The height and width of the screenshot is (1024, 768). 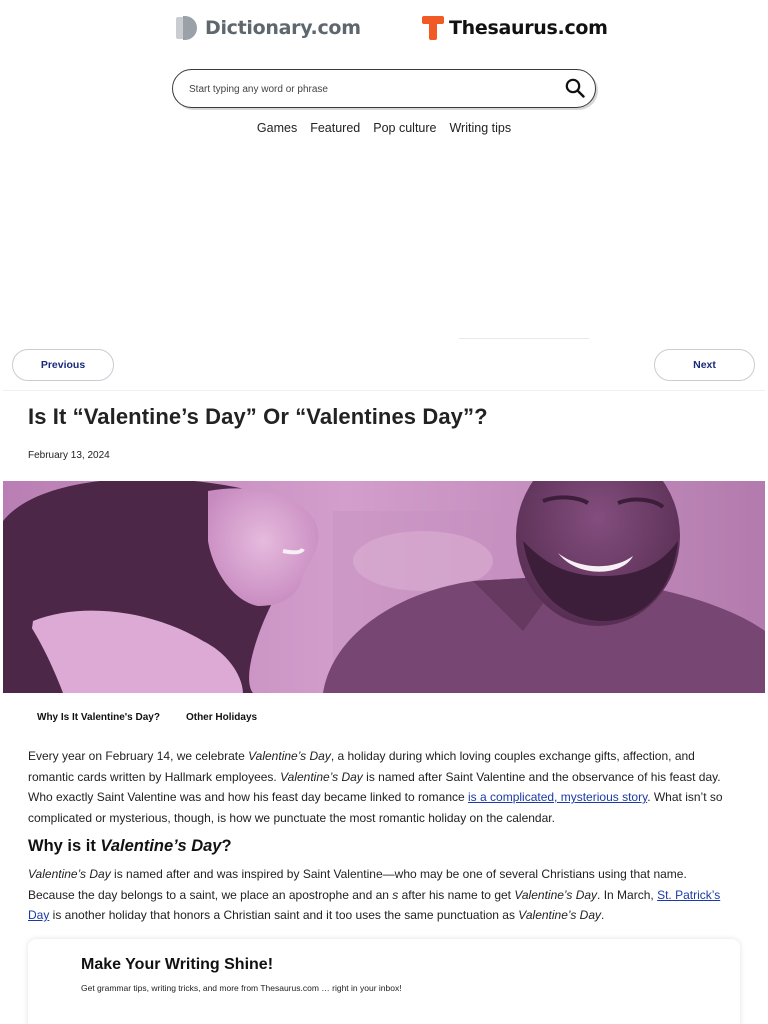 I want to click on newsletter-title: Make Your Writing Shine!, so click(x=177, y=964).